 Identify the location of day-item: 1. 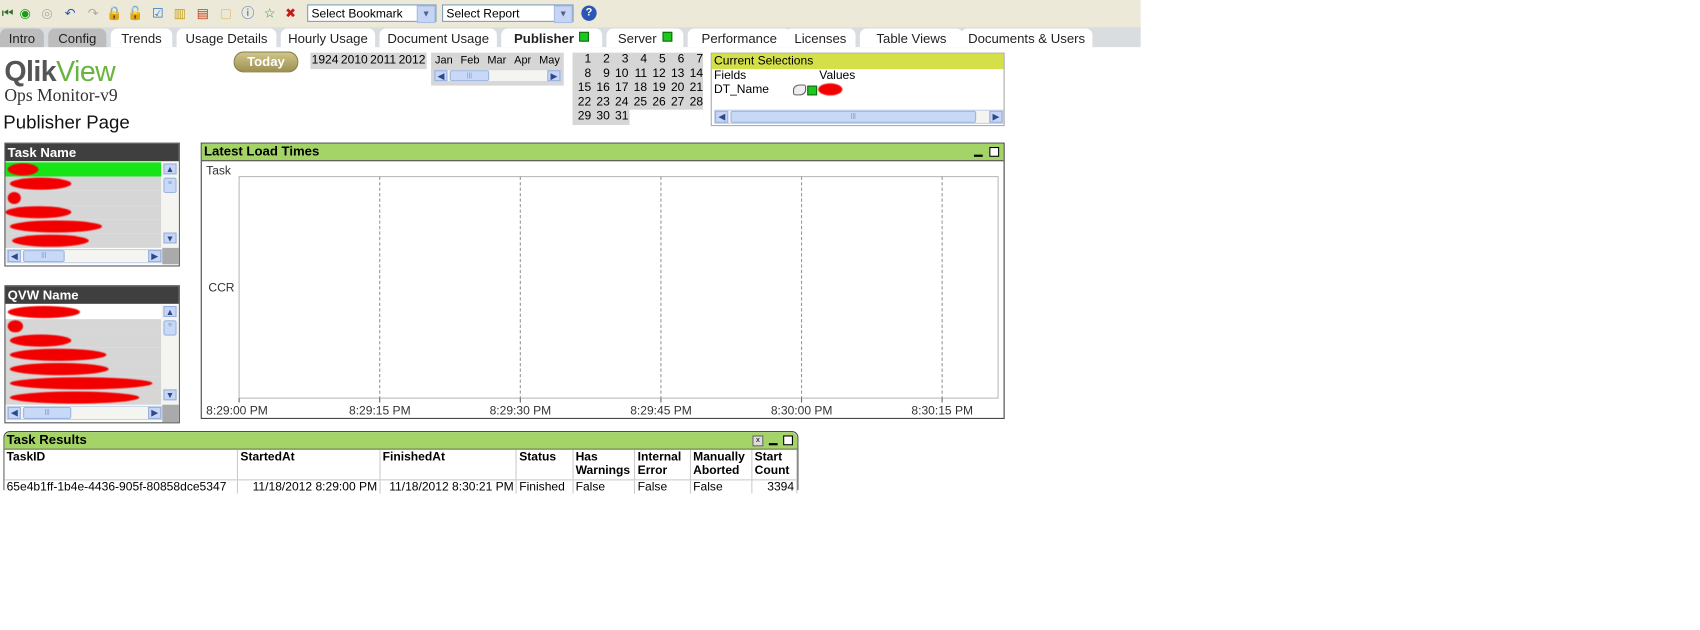
(582, 60).